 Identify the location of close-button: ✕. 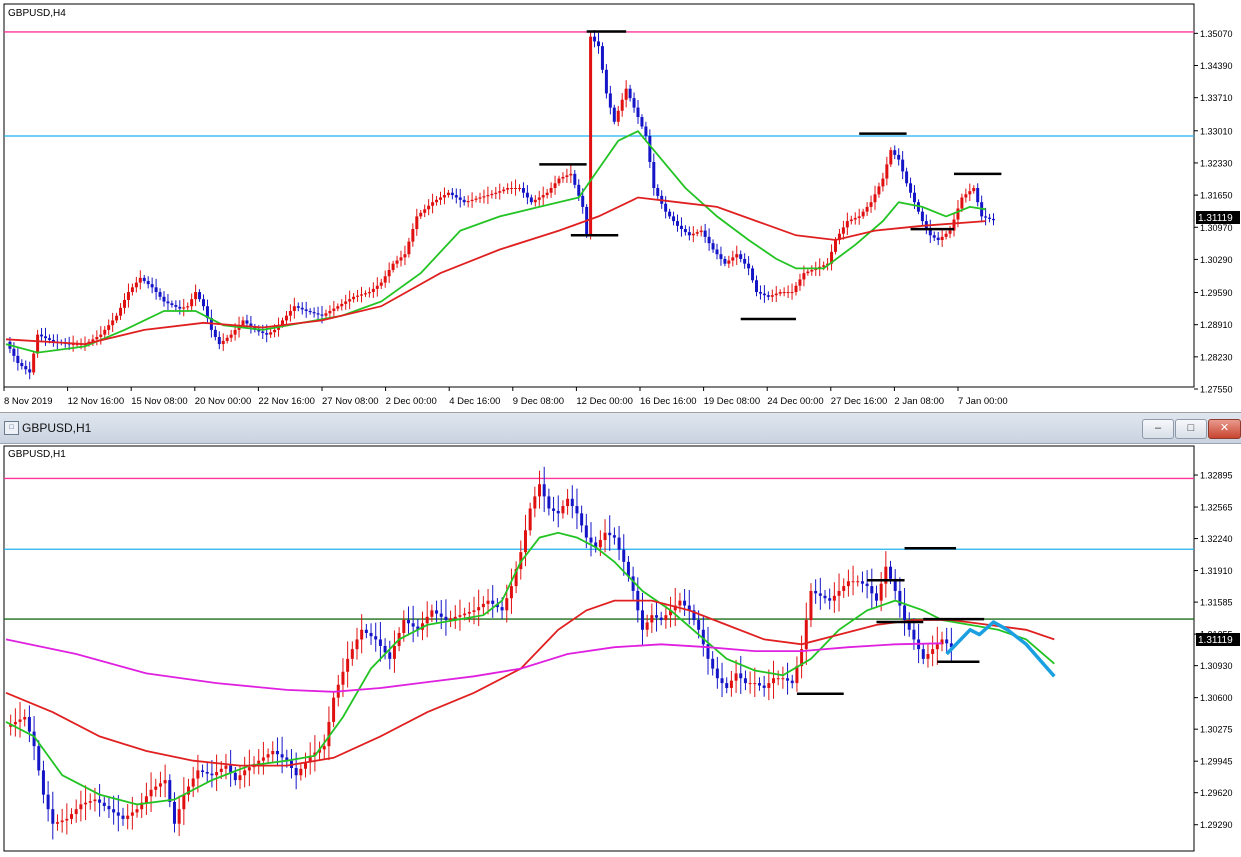
(1224, 429).